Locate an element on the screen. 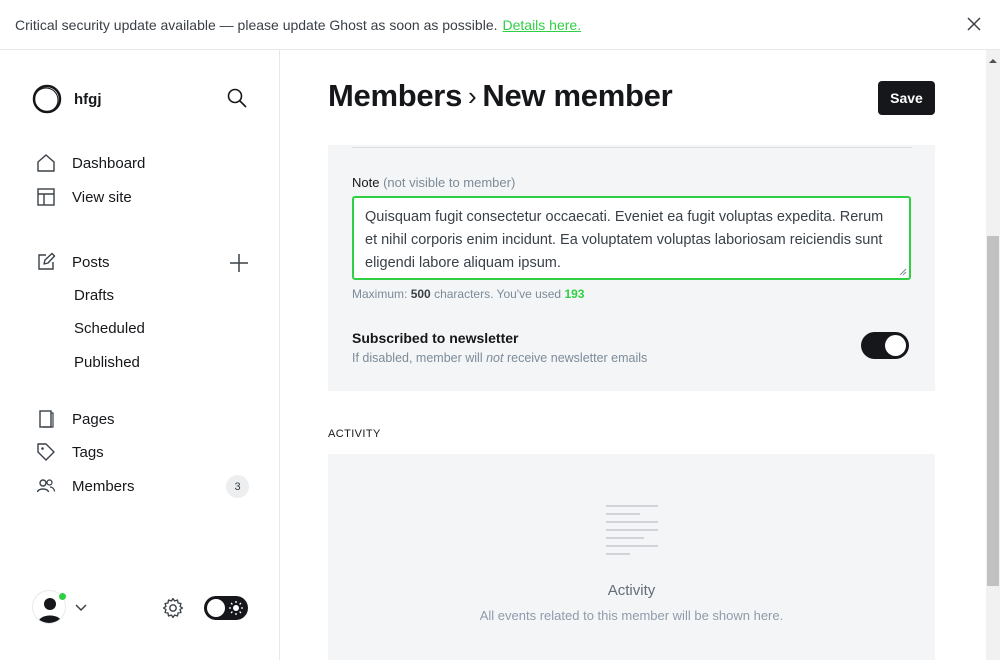 Image resolution: width=1000 pixels, height=660 pixels. sun-icon is located at coordinates (236, 608).